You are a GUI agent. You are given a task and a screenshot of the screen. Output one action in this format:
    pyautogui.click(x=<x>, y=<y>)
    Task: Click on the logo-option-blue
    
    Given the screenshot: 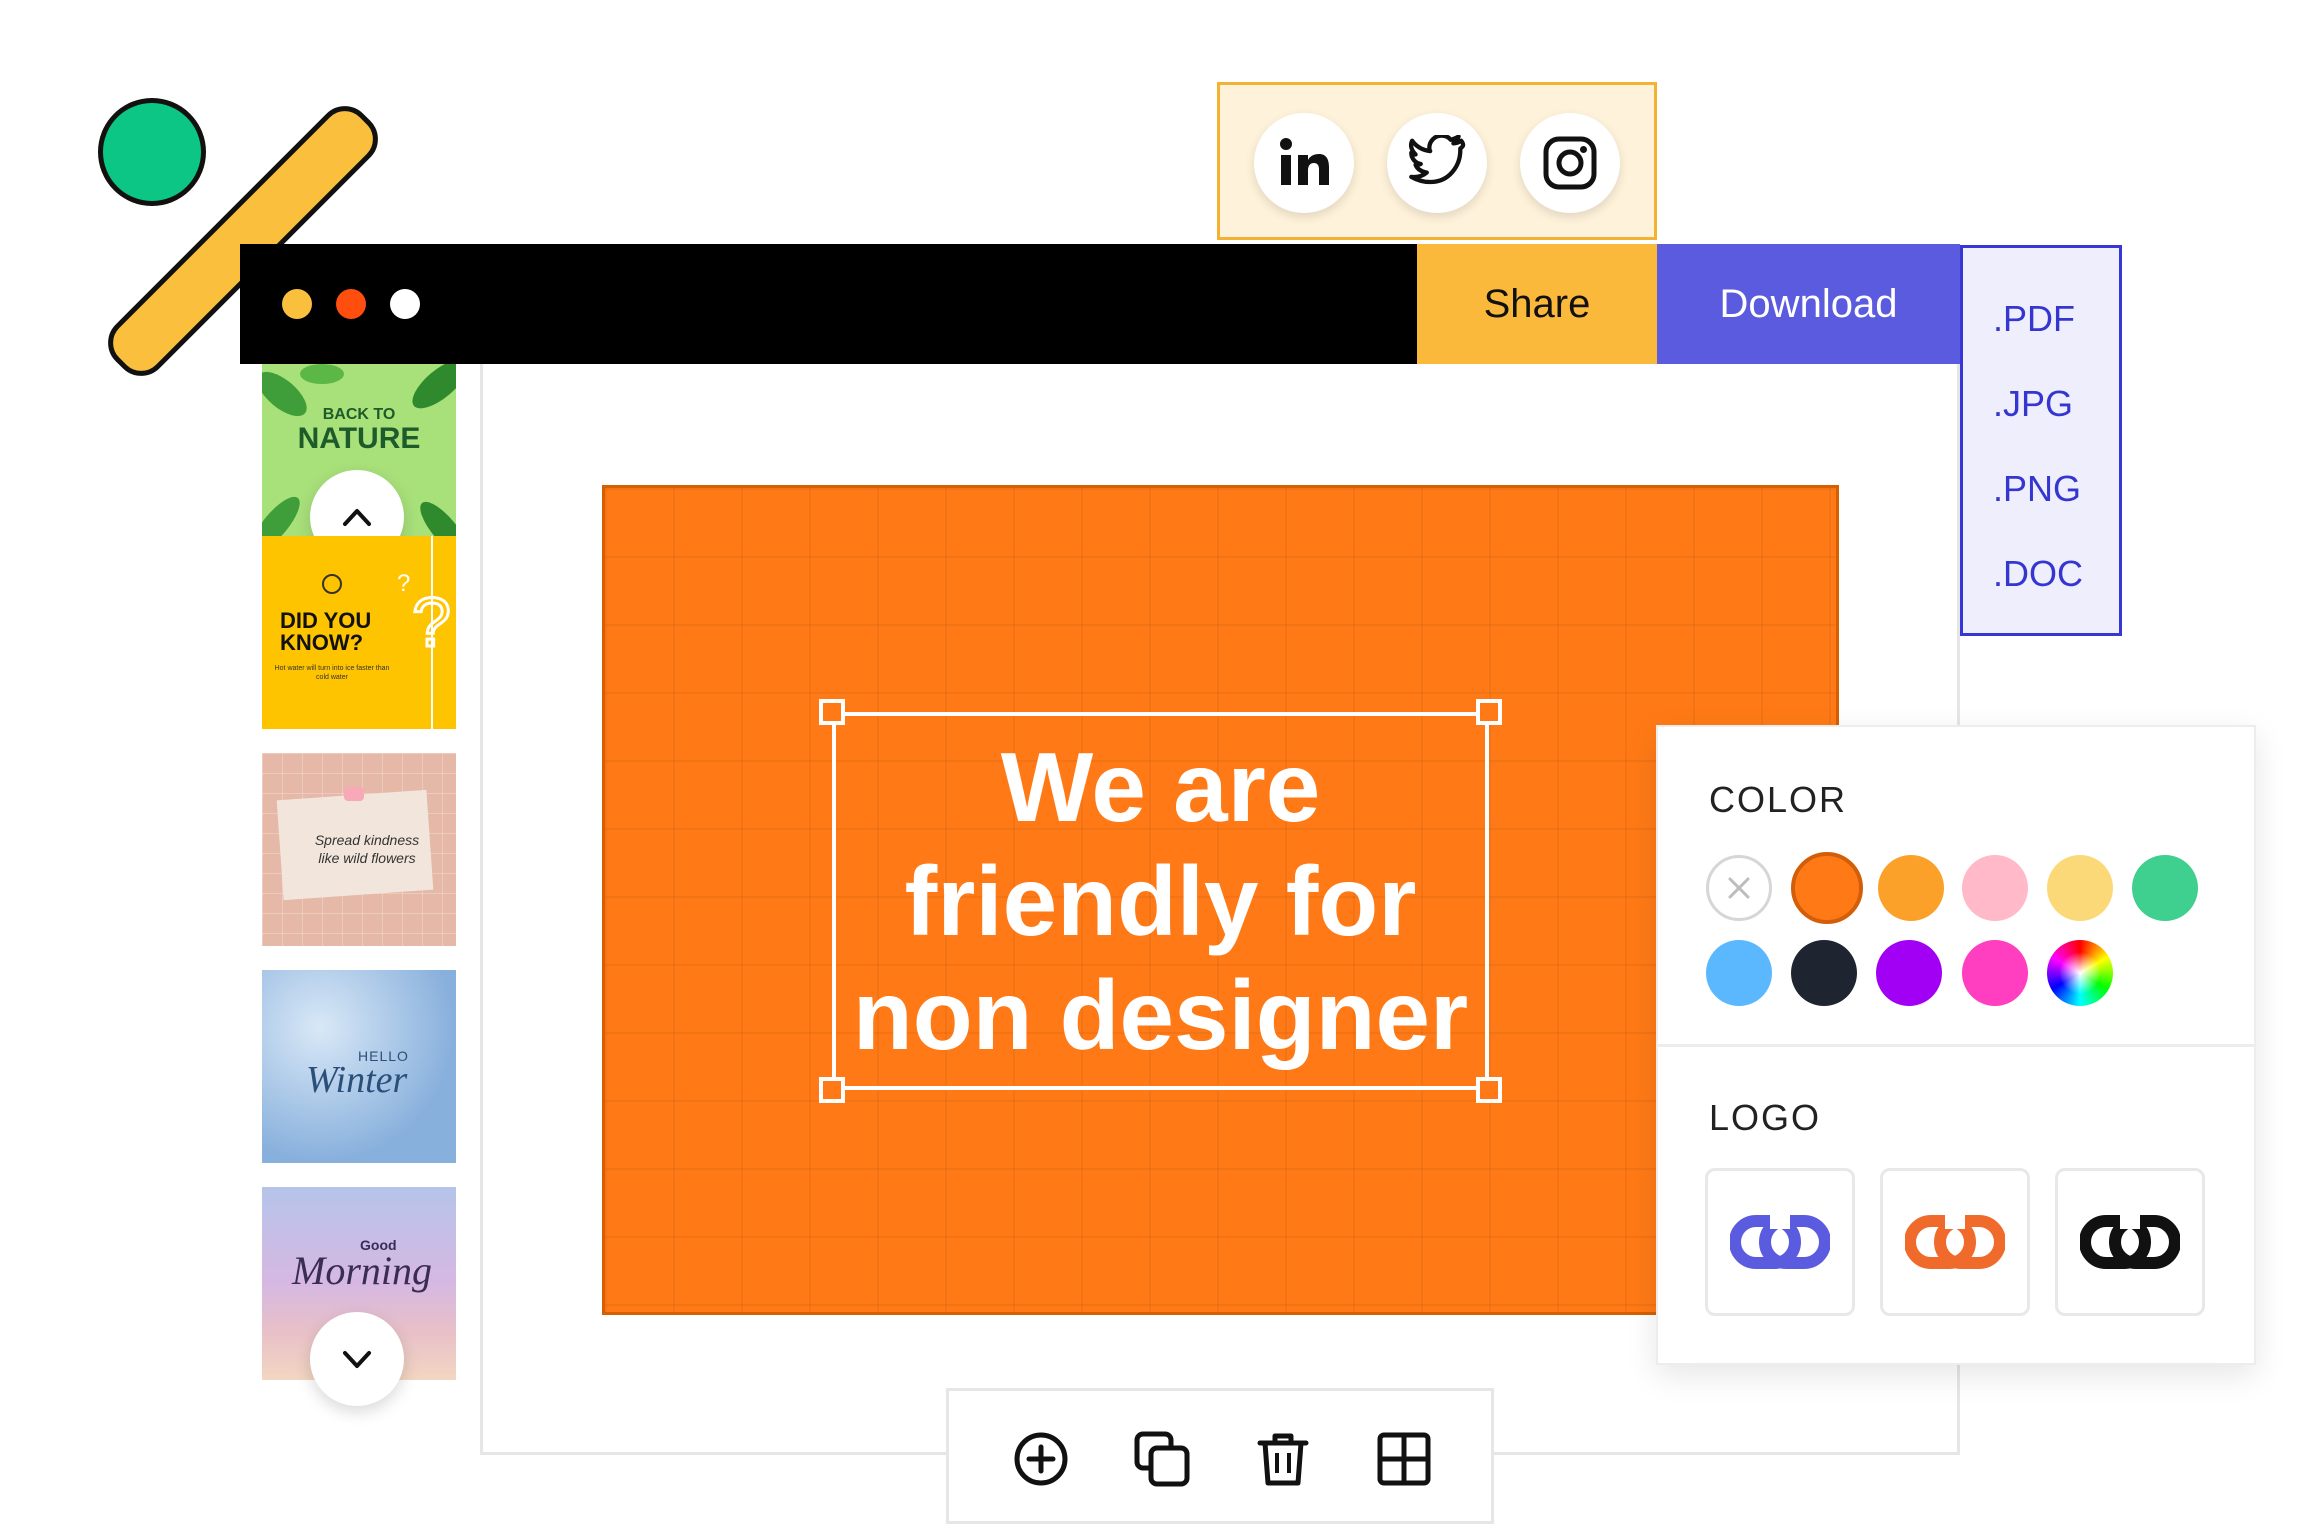 What is the action you would take?
    pyautogui.click(x=1780, y=1242)
    